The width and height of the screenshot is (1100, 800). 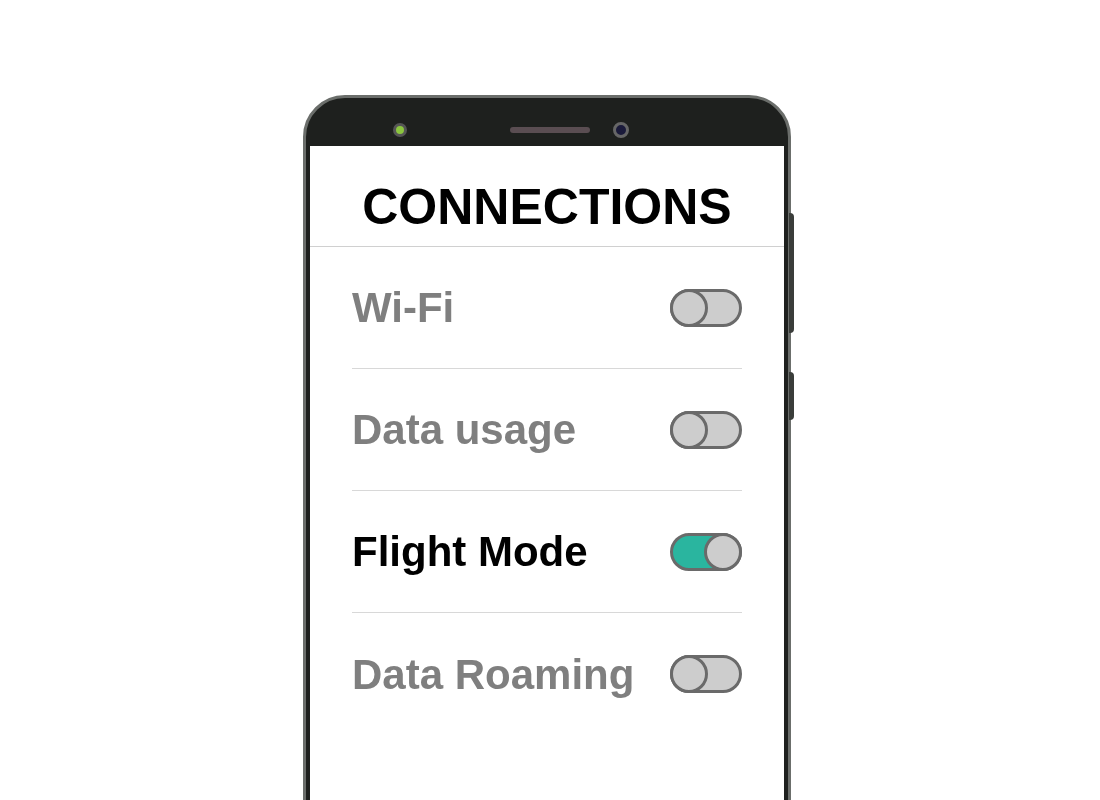 What do you see at coordinates (464, 430) in the screenshot?
I see `setting-label: Data usage` at bounding box center [464, 430].